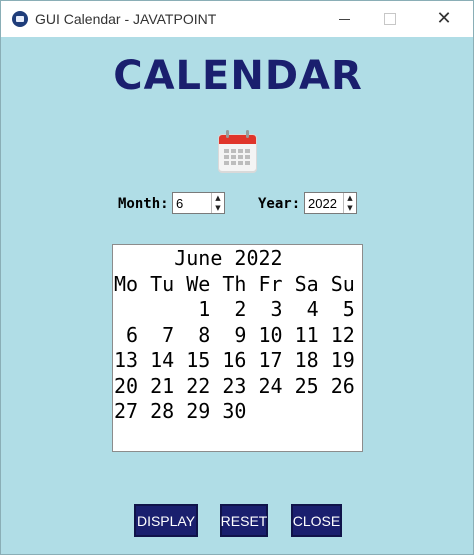 This screenshot has width=474, height=555. What do you see at coordinates (350, 198) in the screenshot?
I see `year-up-arrow-icon: ▲` at bounding box center [350, 198].